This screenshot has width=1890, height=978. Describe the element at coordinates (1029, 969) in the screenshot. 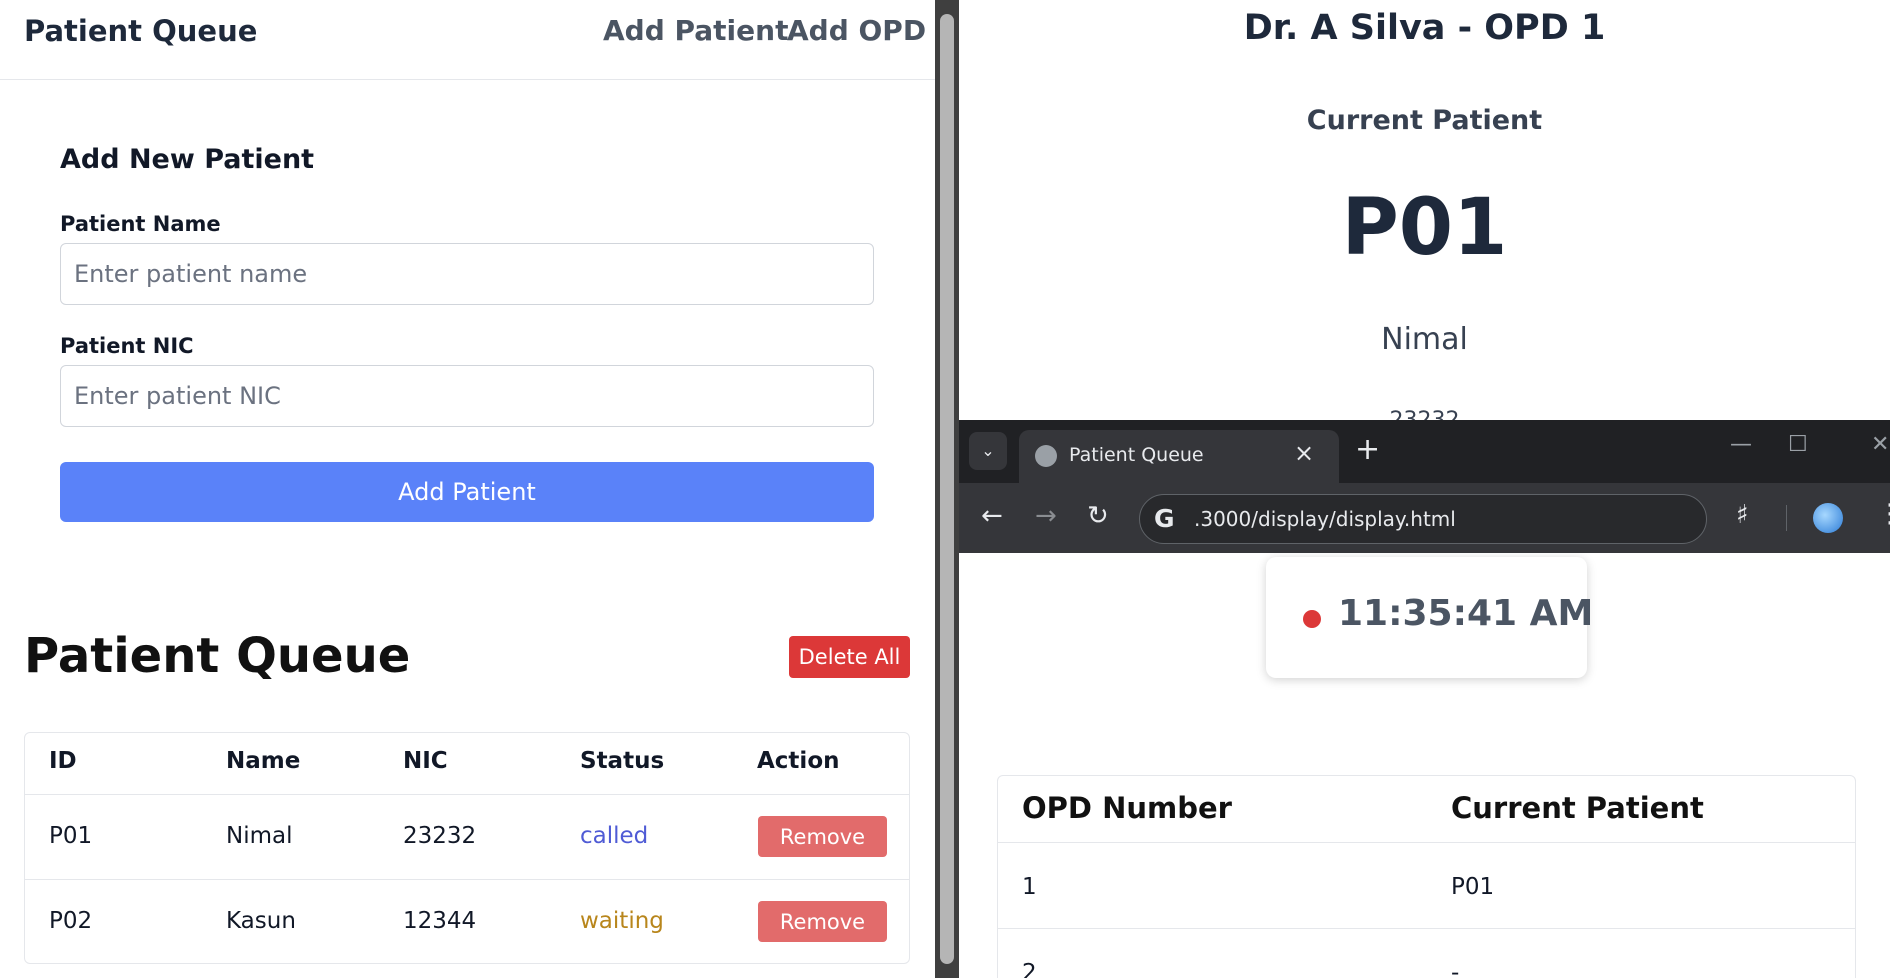

I see `opd-number-cell: 2` at that location.